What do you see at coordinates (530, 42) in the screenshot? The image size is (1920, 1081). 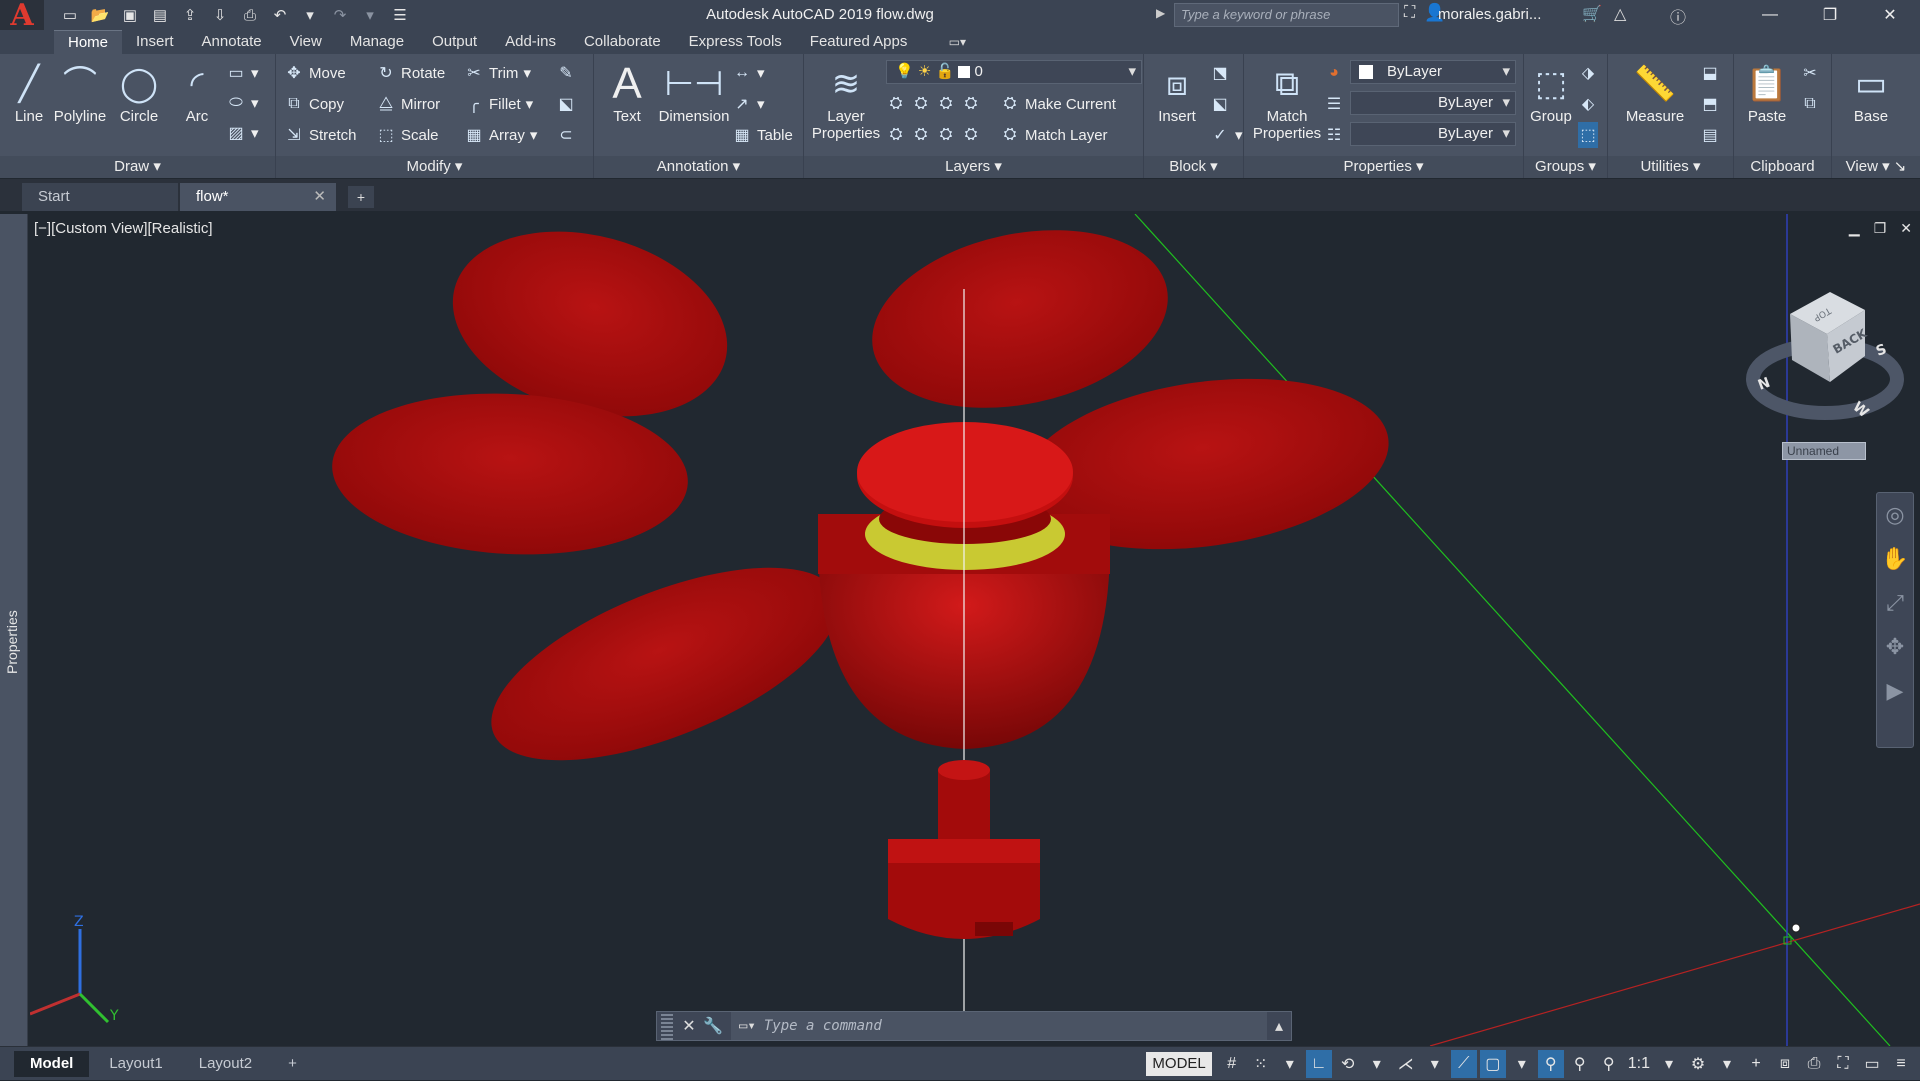 I see `tab-add-ins: Add-ins` at bounding box center [530, 42].